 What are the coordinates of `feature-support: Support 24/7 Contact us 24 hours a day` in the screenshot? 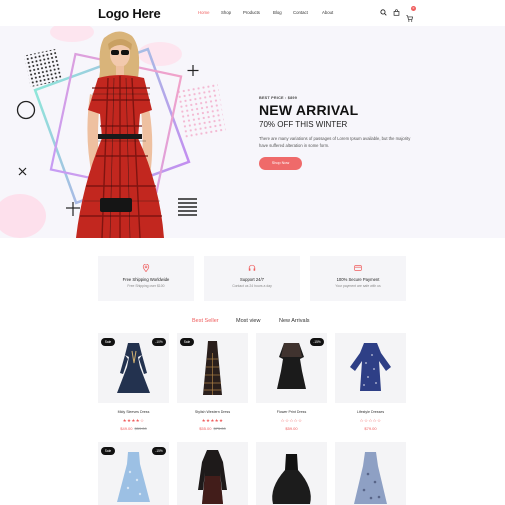 It's located at (252, 278).